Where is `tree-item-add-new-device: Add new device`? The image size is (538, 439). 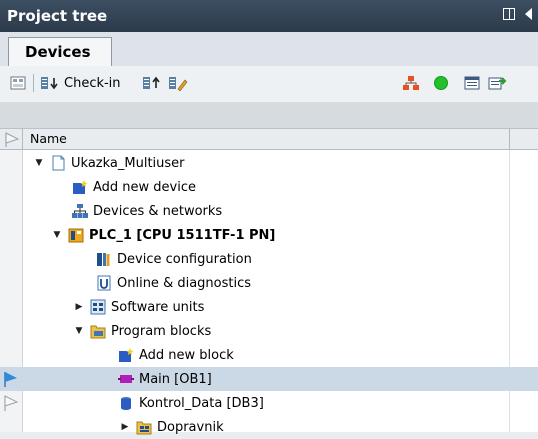
tree-item-add-new-device: Add new device is located at coordinates (269, 187).